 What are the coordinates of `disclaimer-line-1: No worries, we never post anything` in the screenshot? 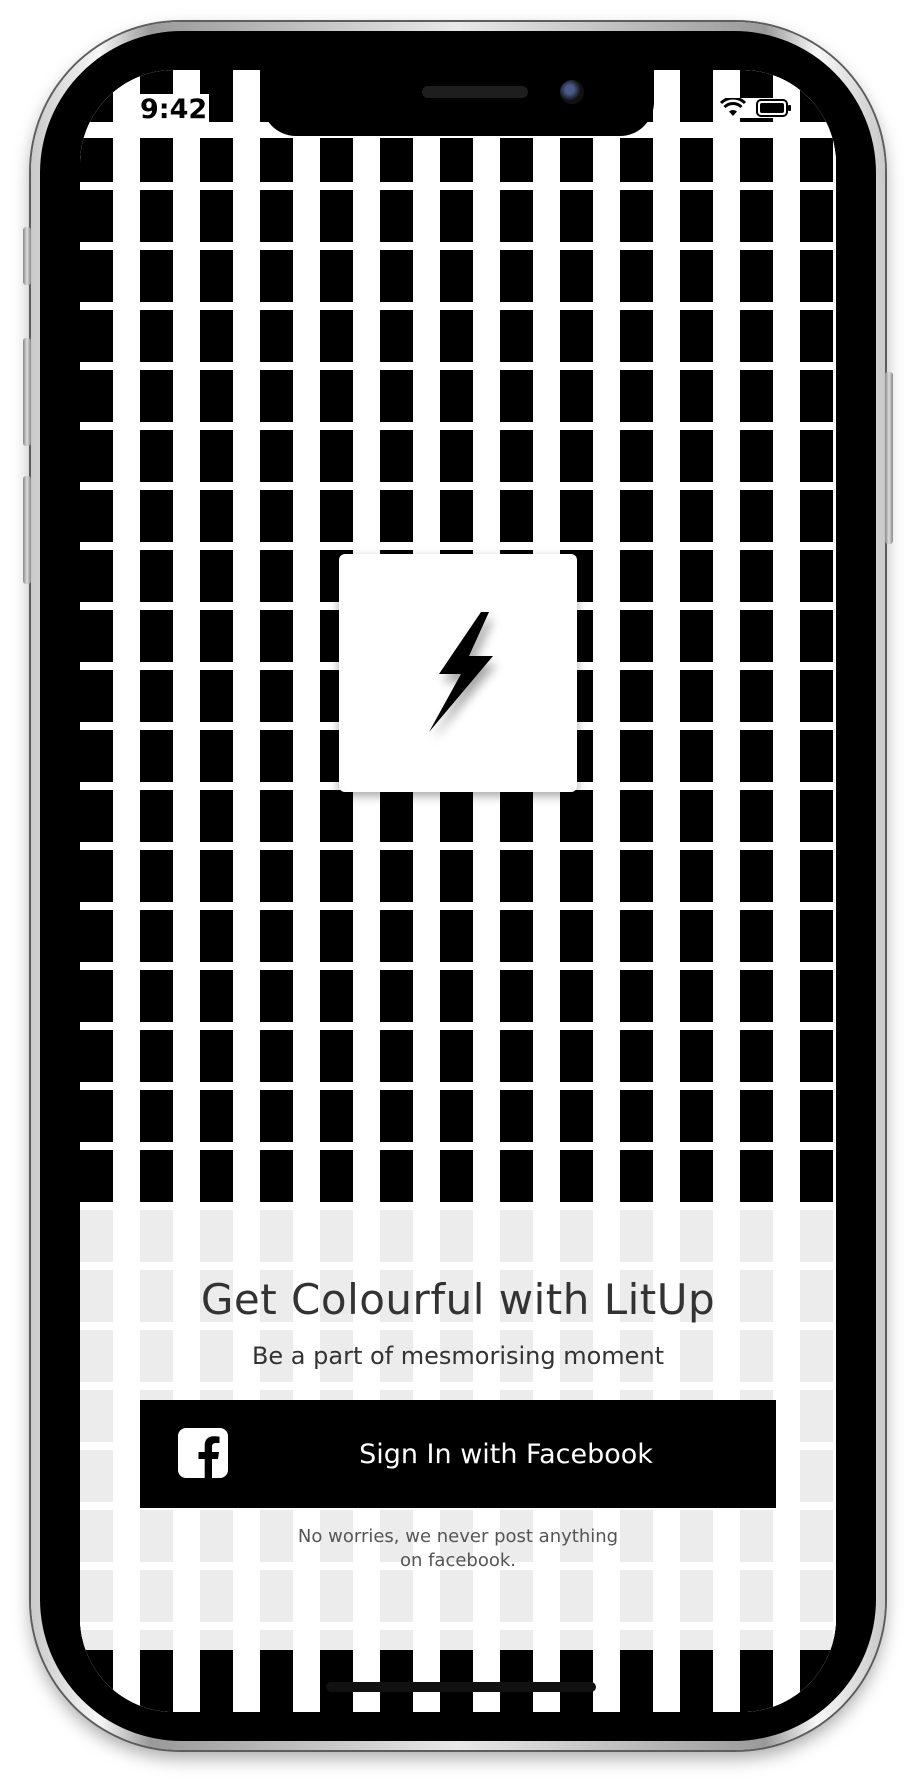 It's located at (458, 1536).